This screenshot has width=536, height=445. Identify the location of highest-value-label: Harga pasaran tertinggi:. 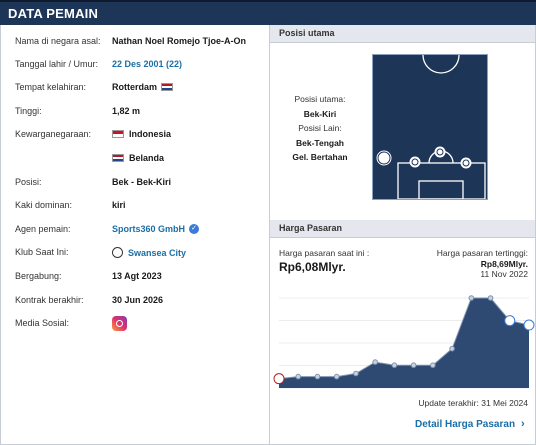
(482, 253).